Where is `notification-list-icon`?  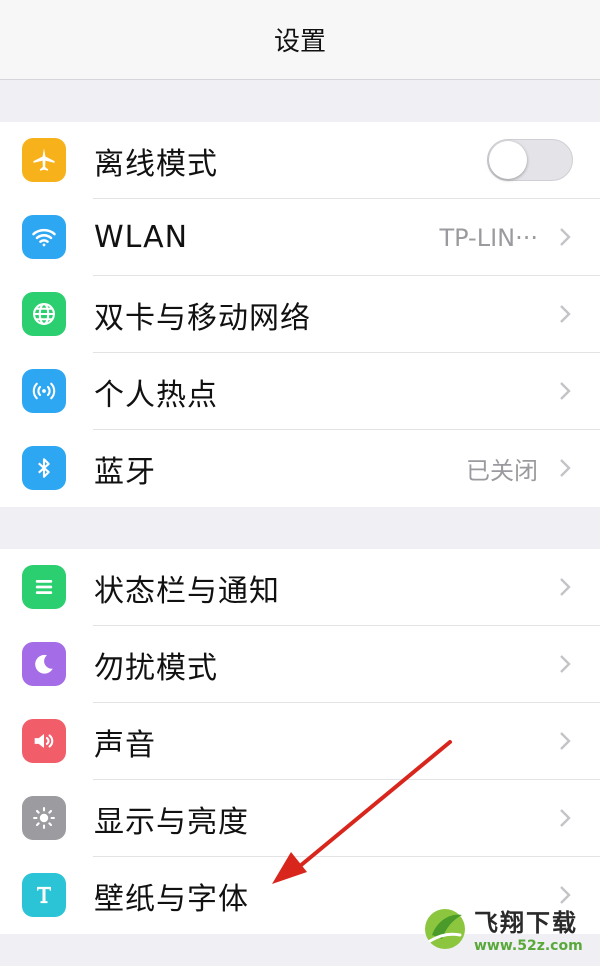 notification-list-icon is located at coordinates (44, 587).